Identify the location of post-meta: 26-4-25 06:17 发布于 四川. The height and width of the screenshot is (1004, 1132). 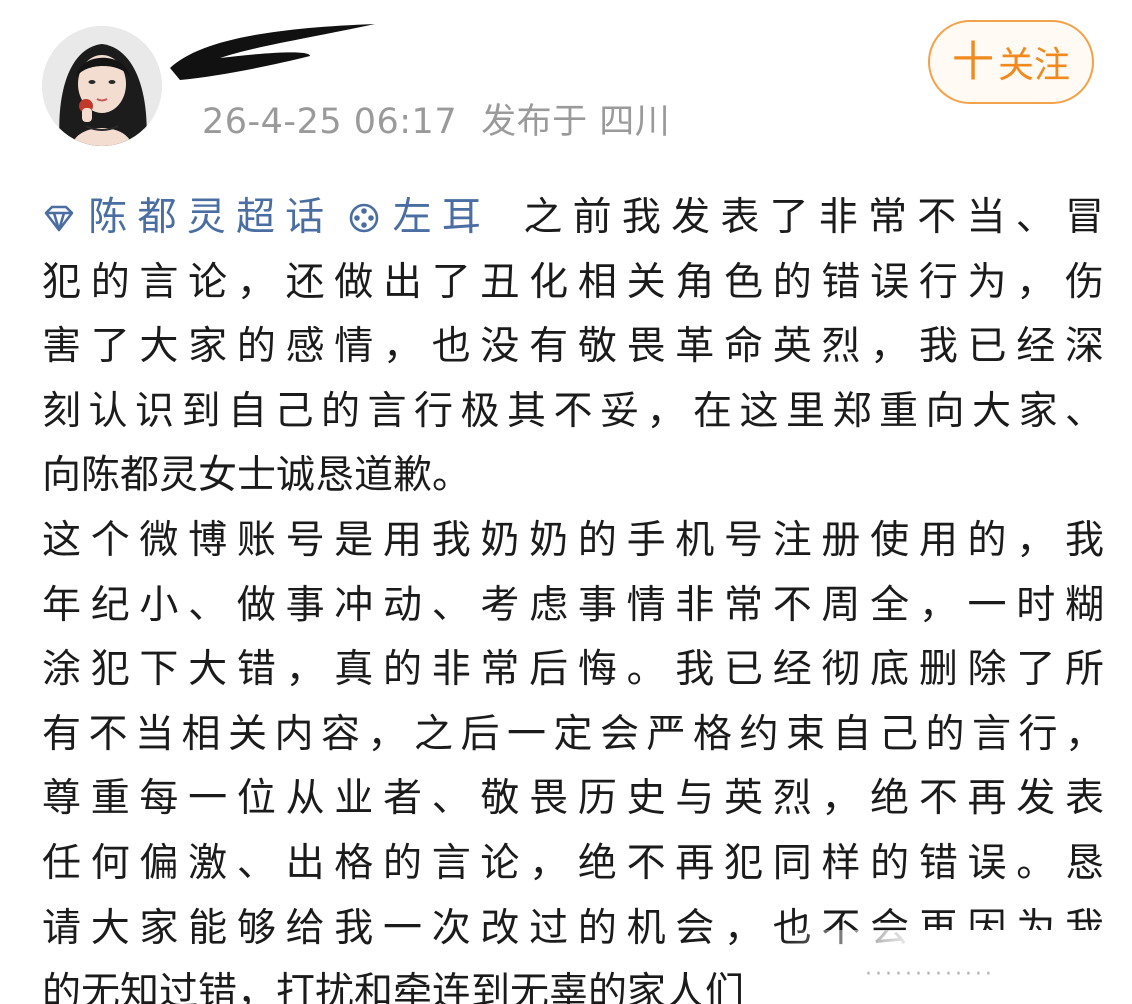
(436, 122).